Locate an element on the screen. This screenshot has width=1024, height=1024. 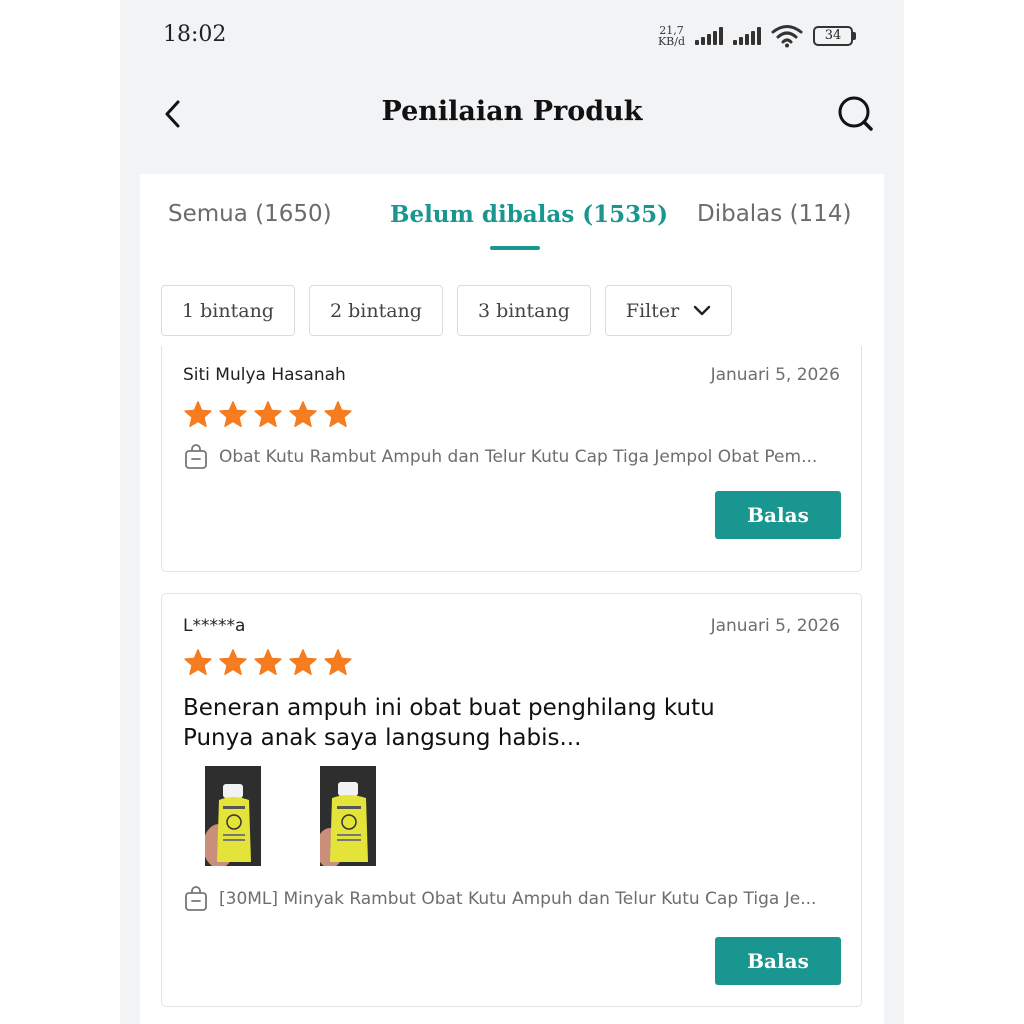
filter-chip-label: 1 bintang is located at coordinates (228, 310).